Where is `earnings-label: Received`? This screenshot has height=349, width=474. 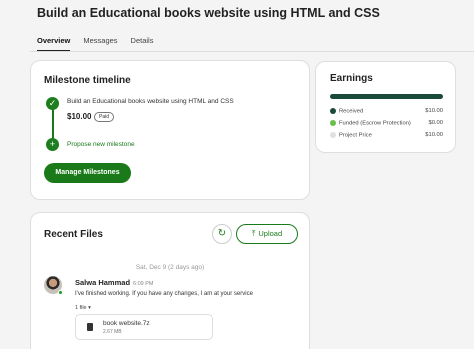
earnings-label: Received is located at coordinates (351, 111).